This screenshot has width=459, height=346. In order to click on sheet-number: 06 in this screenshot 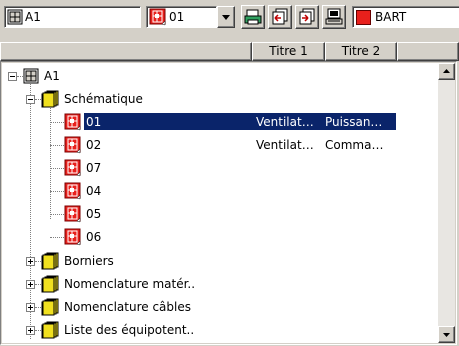, I will do `click(94, 237)`.